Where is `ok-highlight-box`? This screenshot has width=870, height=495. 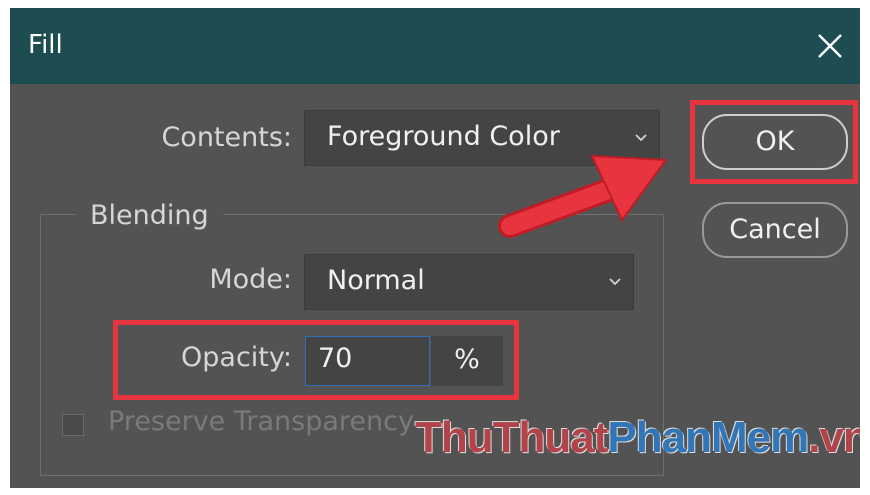 ok-highlight-box is located at coordinates (774, 142).